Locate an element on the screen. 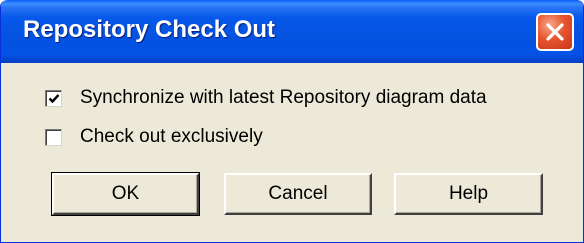 This screenshot has width=584, height=243. ok-button: OK is located at coordinates (125, 194).